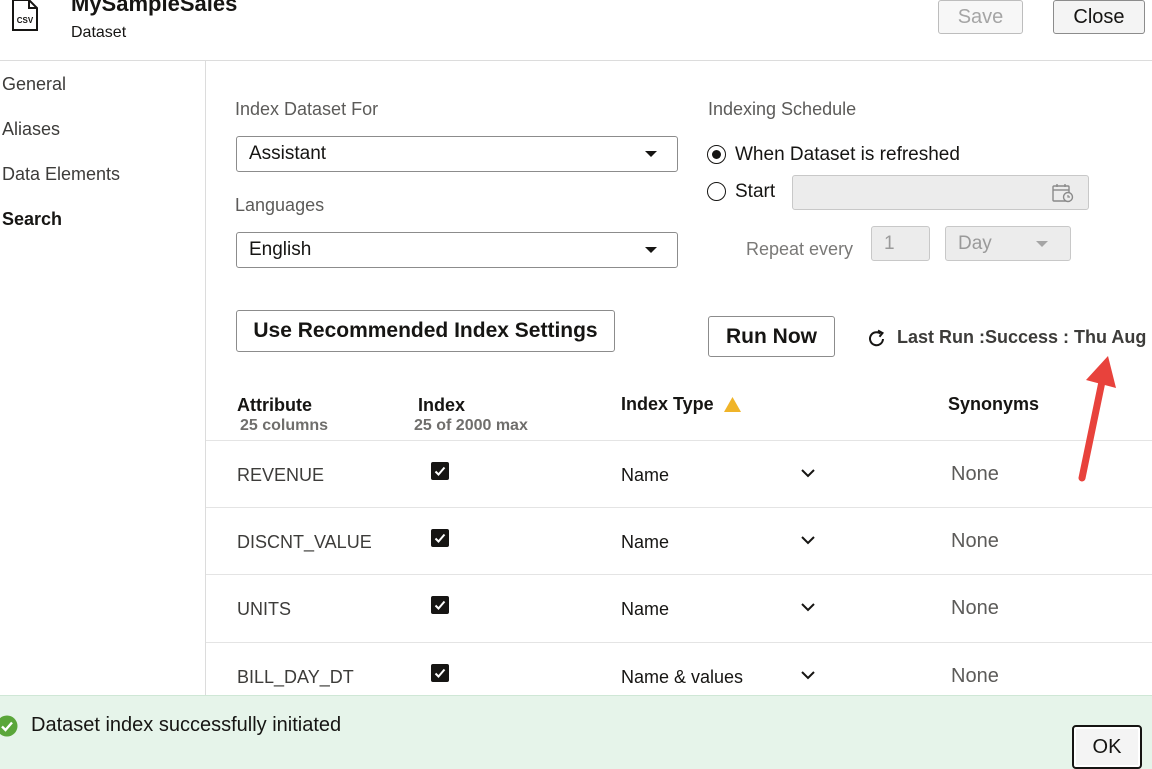  What do you see at coordinates (457, 154) in the screenshot?
I see `index-for-select: Assistant` at bounding box center [457, 154].